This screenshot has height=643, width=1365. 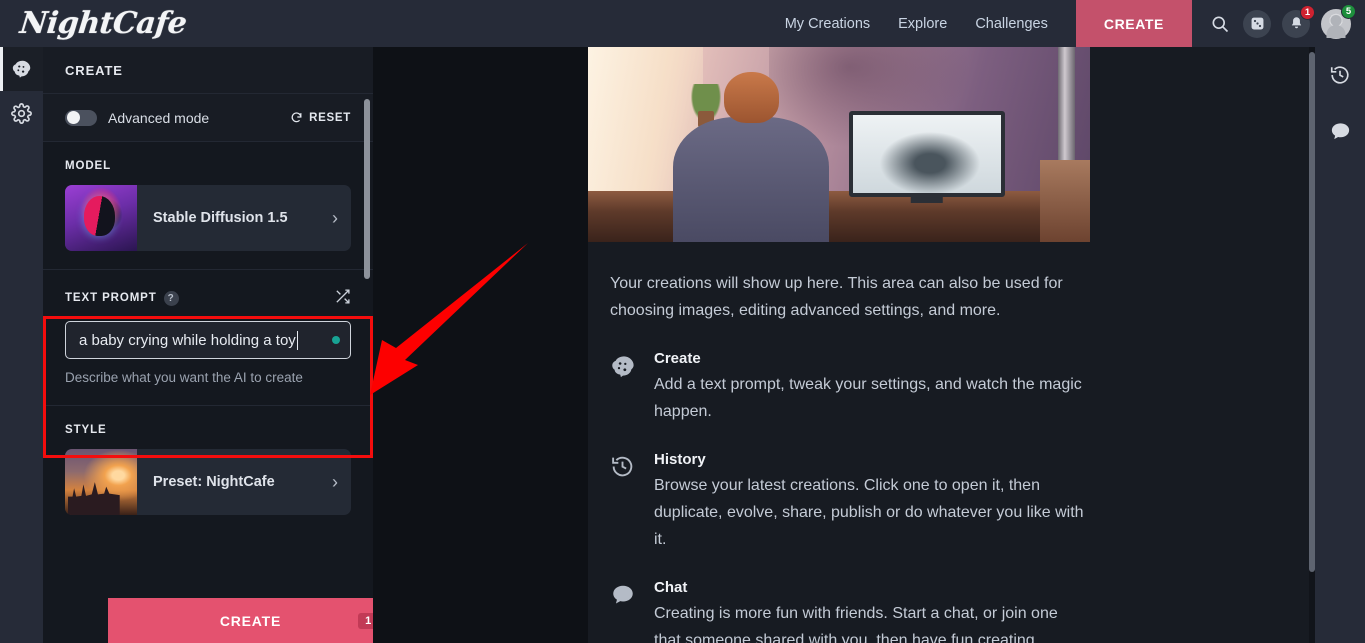 I want to click on text-prompt-input: a baby crying while holding a toy, so click(x=208, y=340).